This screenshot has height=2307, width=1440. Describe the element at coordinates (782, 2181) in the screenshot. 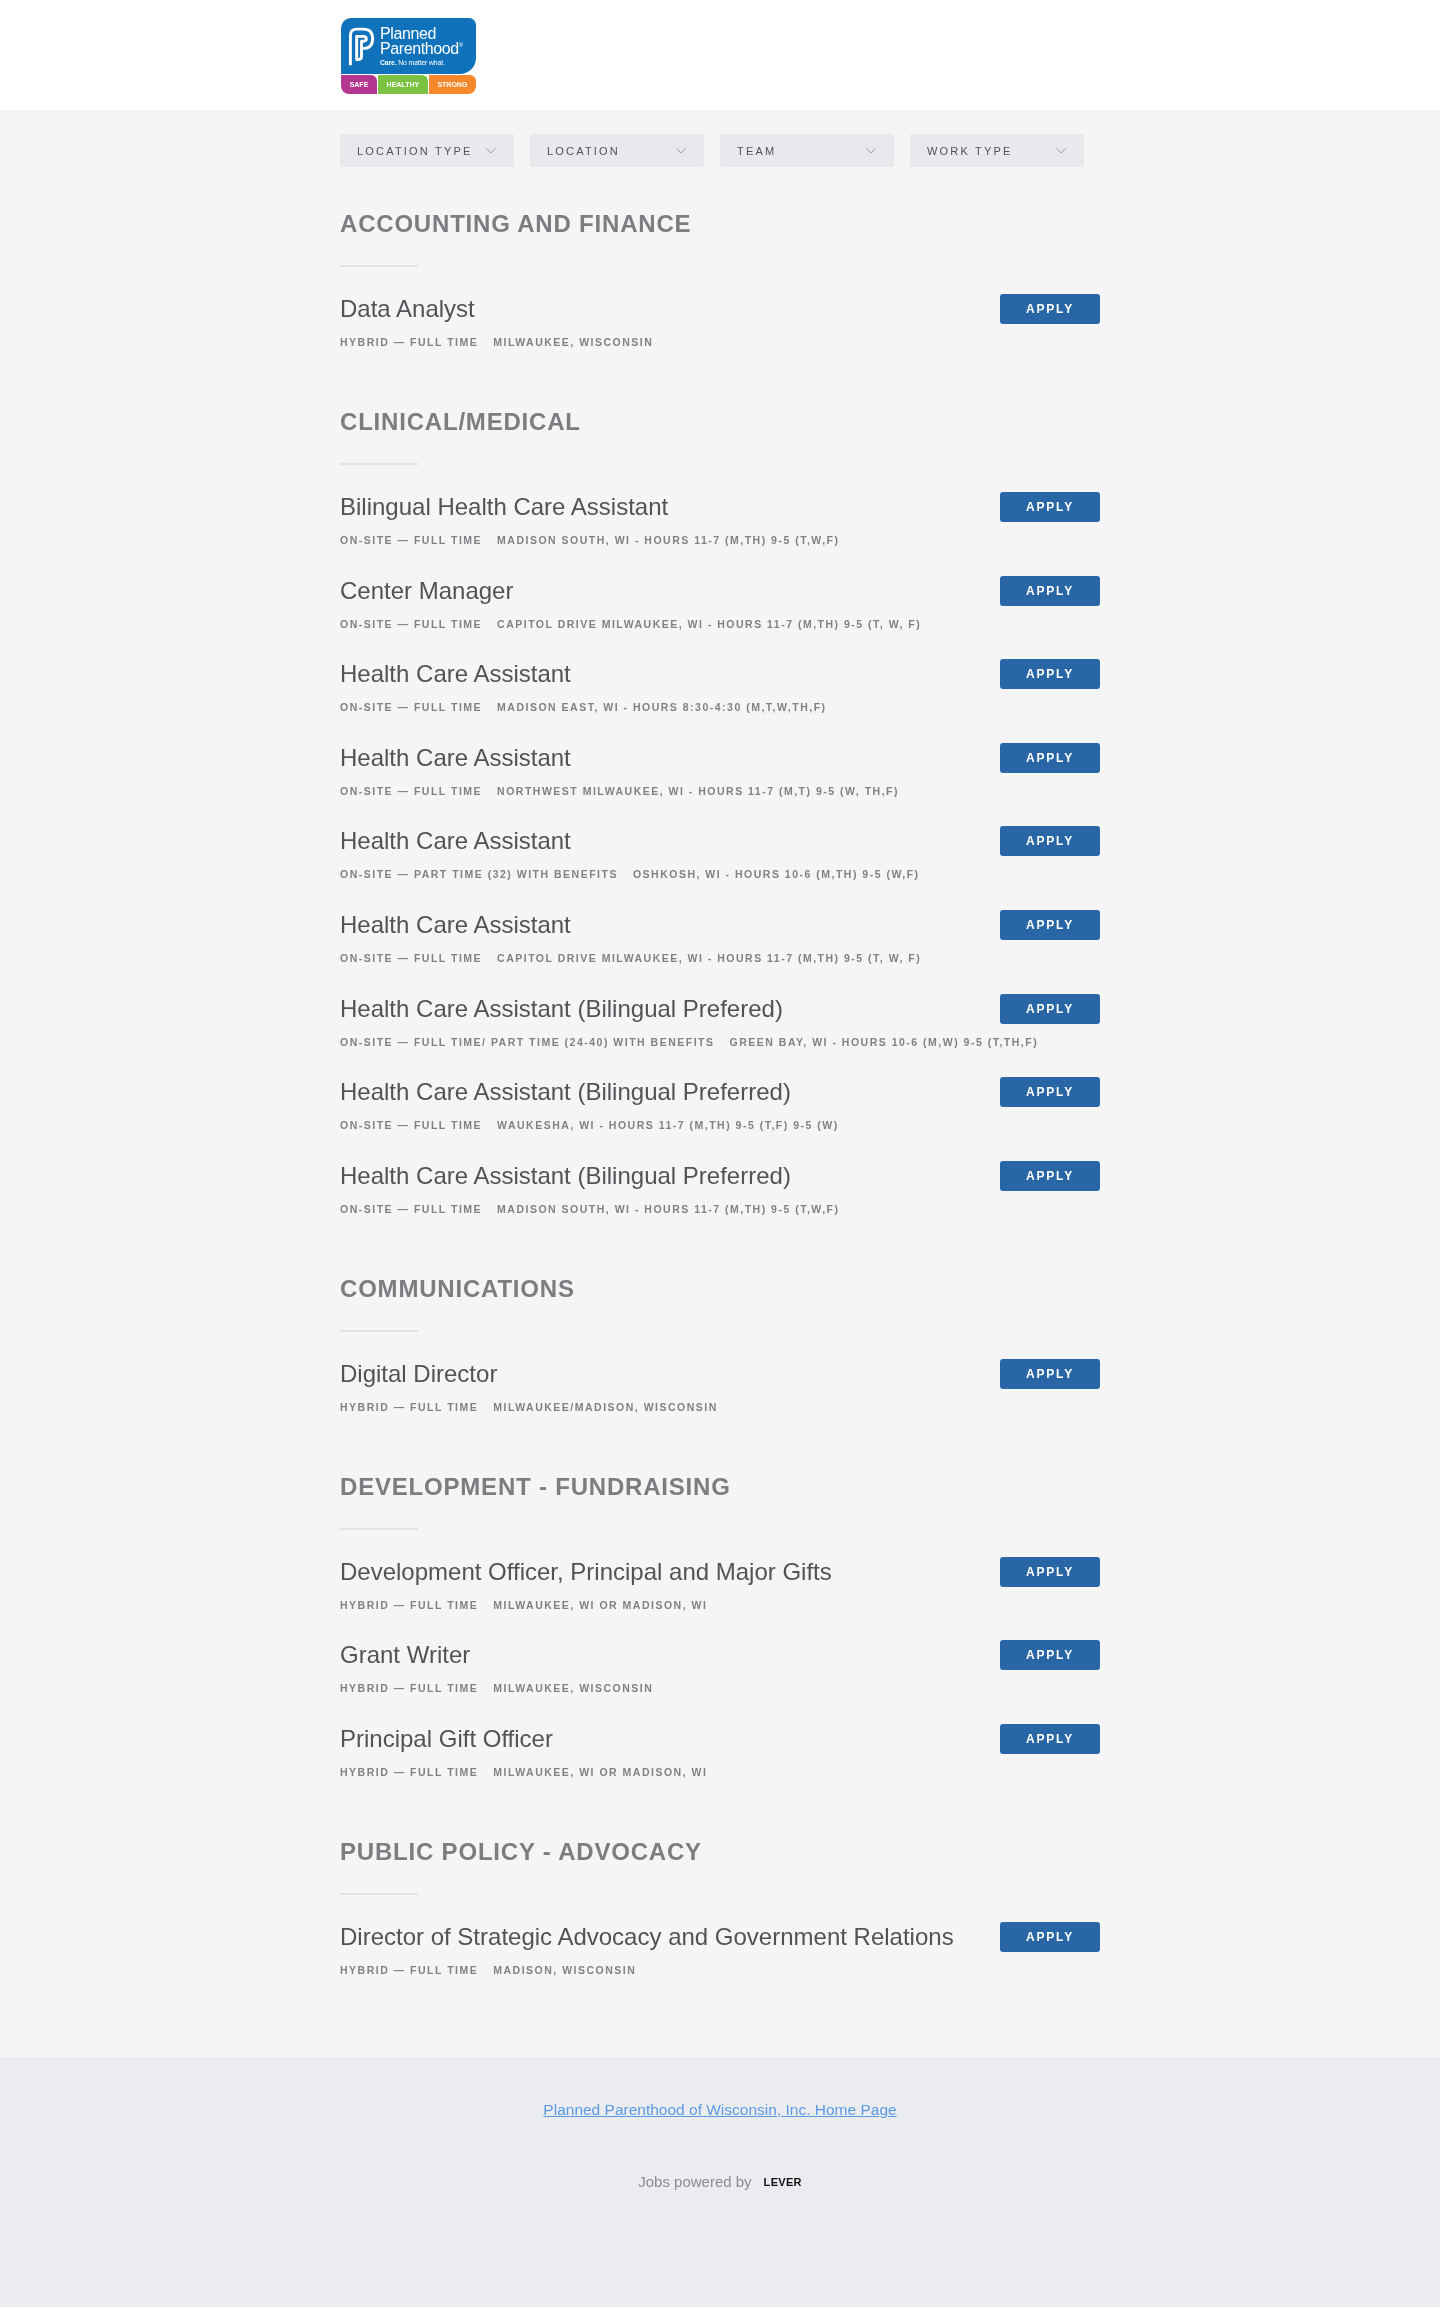

I see `lever-logo: LEVER` at that location.